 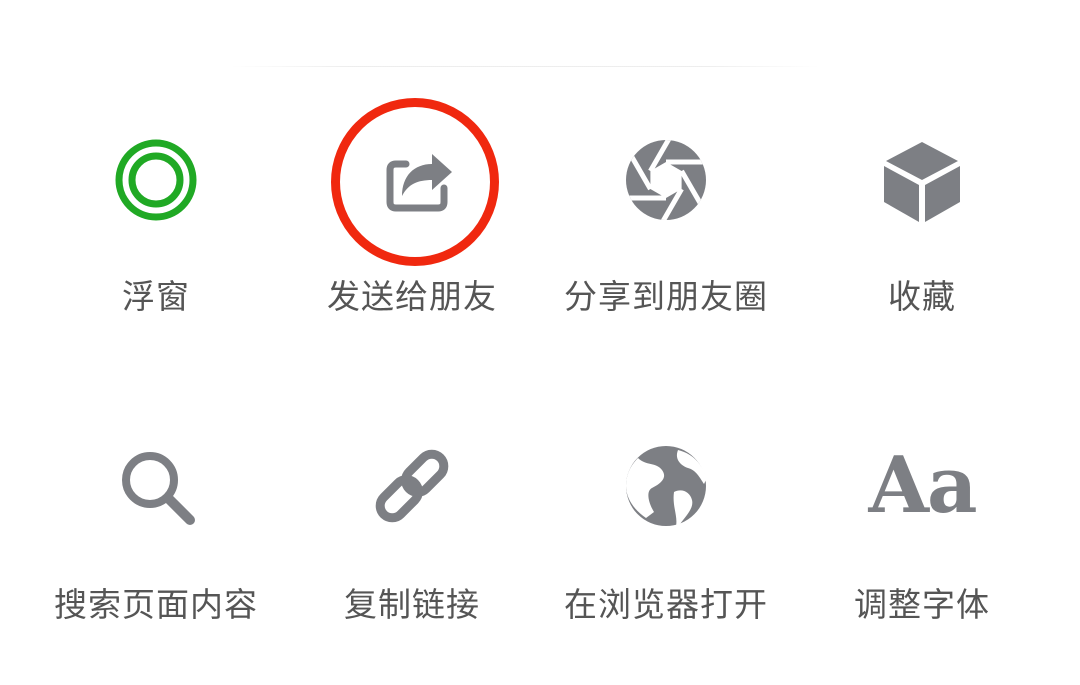 I want to click on font-icon-glyph: Aa, so click(x=922, y=485).